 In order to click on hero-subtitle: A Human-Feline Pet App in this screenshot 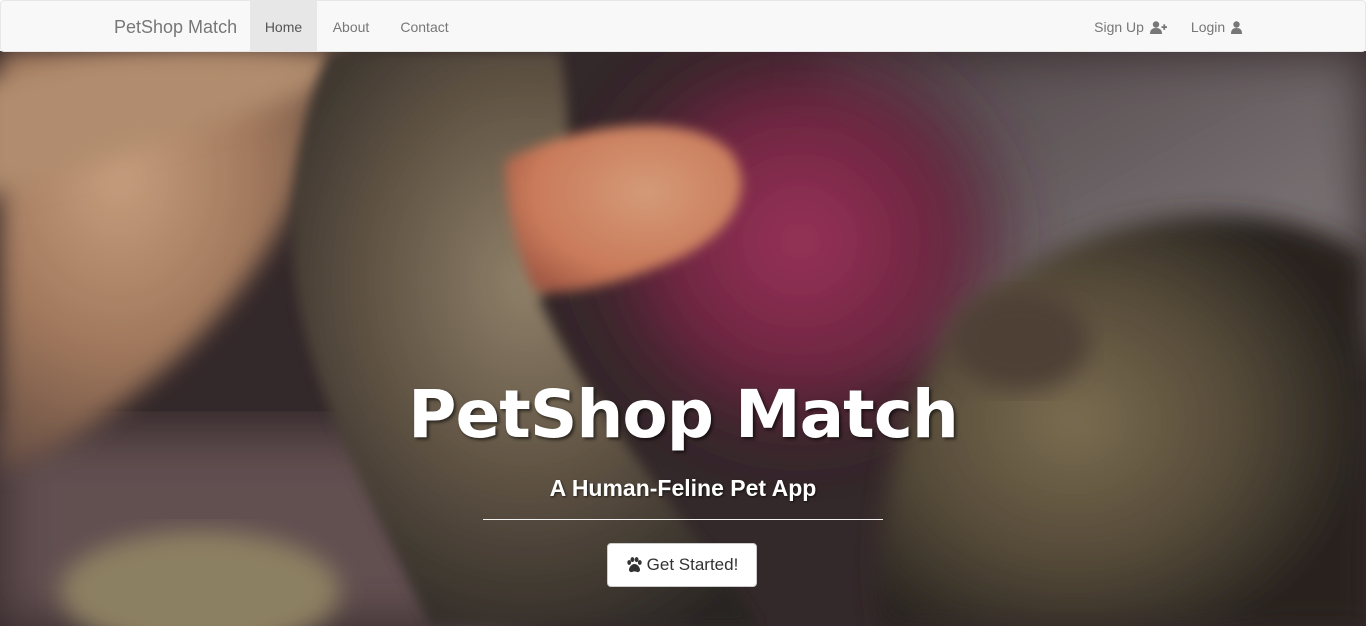, I will do `click(683, 488)`.